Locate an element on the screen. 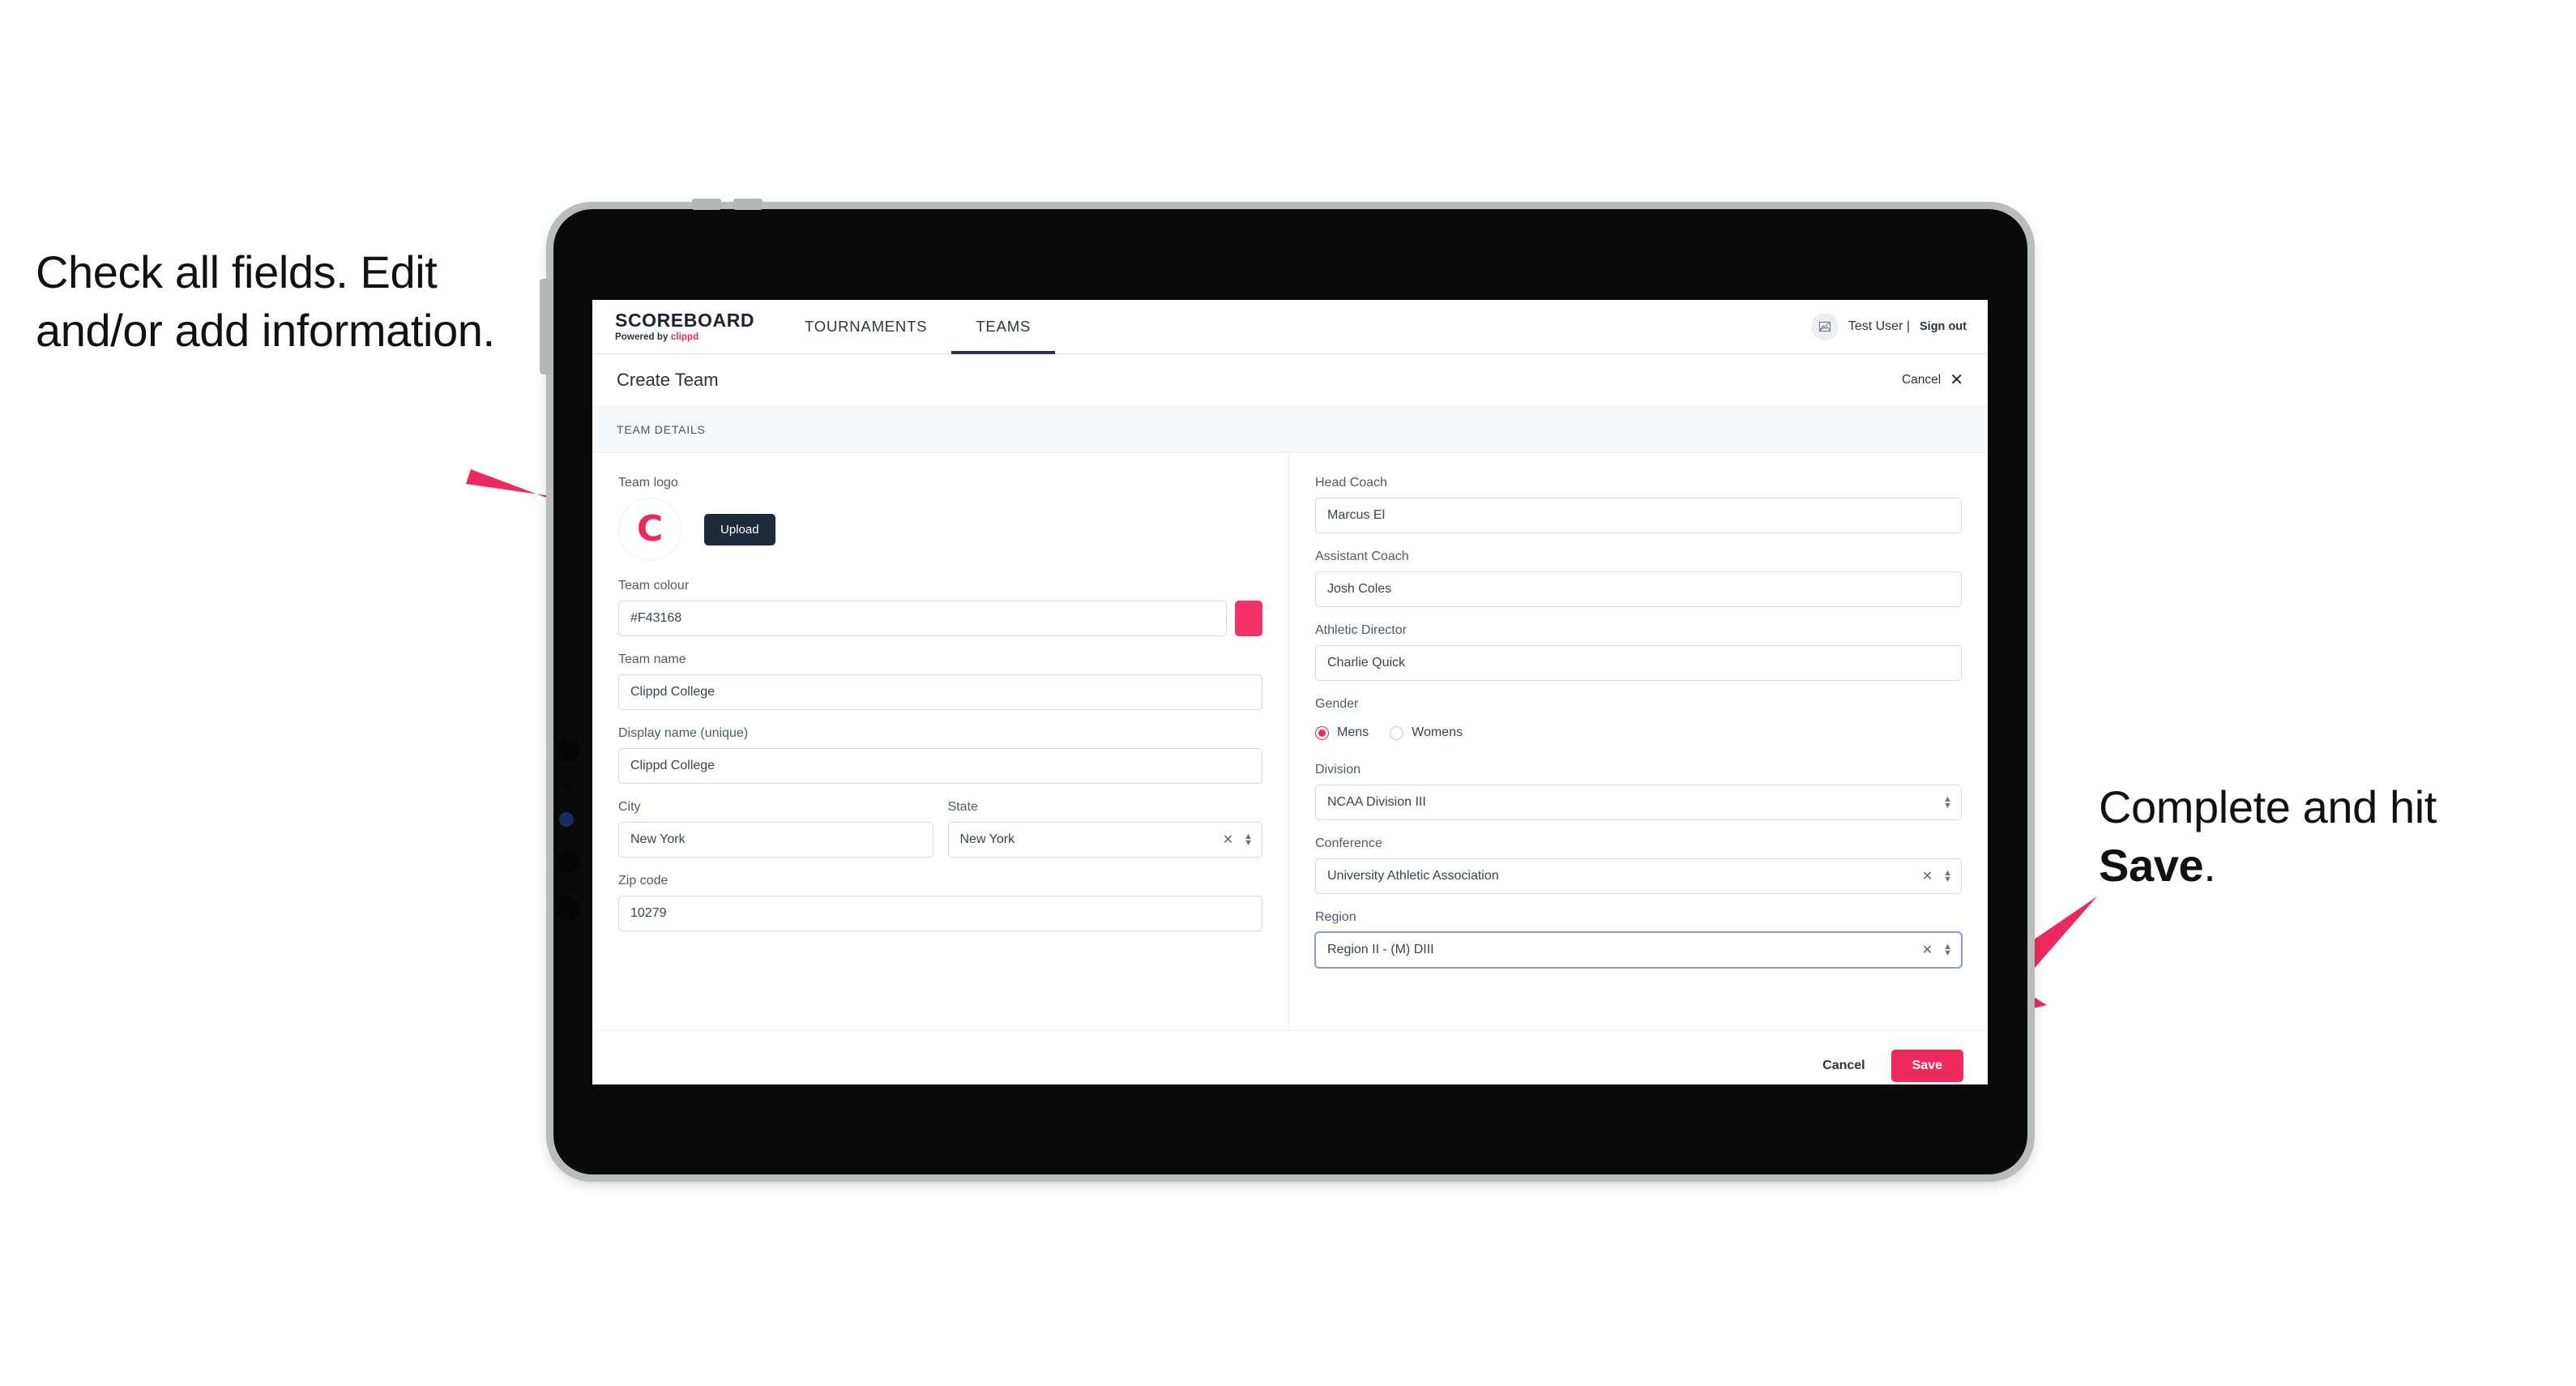 This screenshot has width=2576, height=1386. sign-out-link: Sign out is located at coordinates (1943, 326).